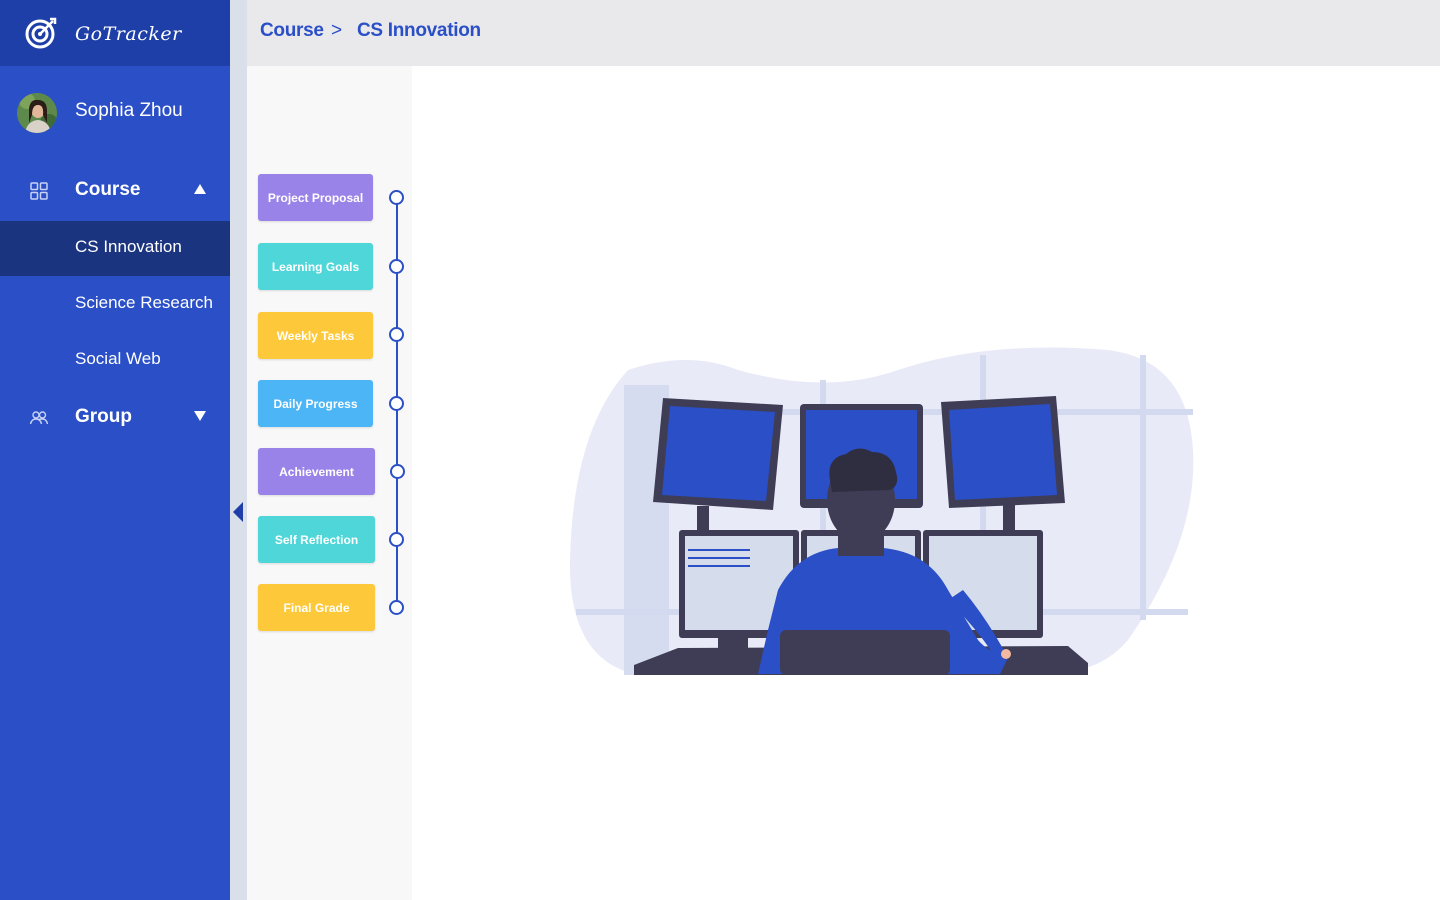  I want to click on caret-up-icon, so click(200, 189).